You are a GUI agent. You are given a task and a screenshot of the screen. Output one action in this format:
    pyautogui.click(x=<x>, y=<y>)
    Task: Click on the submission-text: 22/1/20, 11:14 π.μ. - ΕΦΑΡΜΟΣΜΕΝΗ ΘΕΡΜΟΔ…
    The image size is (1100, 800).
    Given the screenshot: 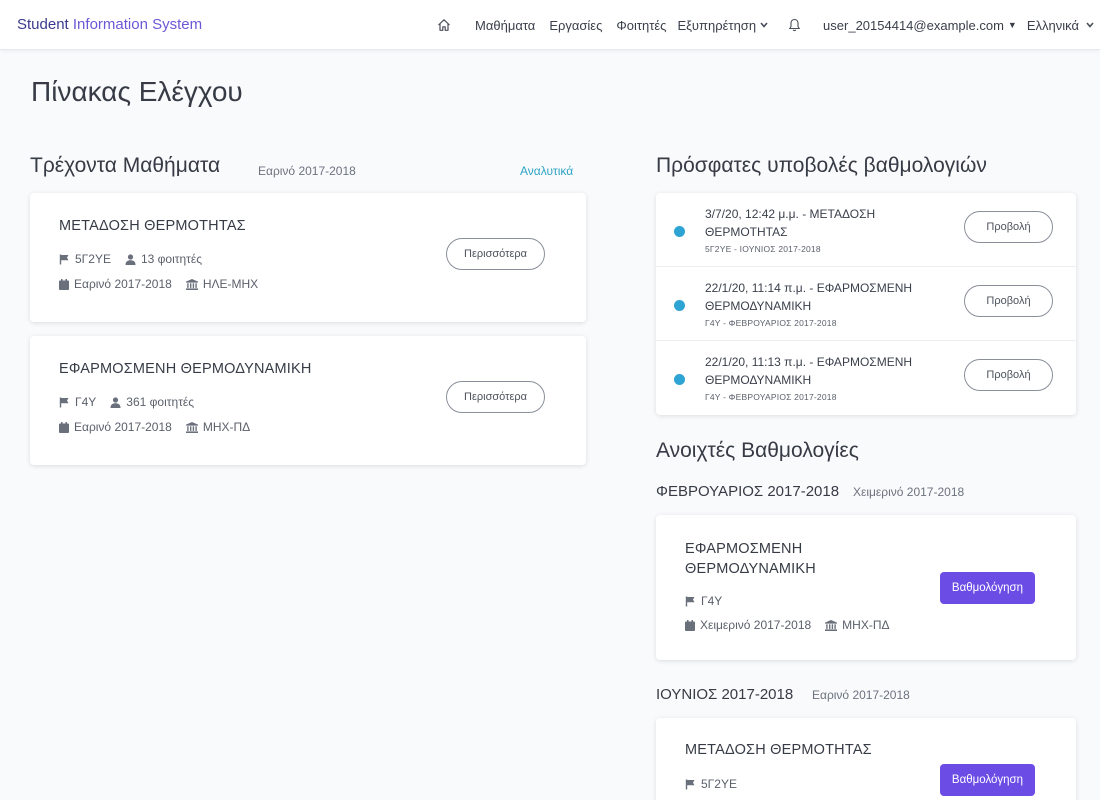 What is the action you would take?
    pyautogui.click(x=825, y=297)
    